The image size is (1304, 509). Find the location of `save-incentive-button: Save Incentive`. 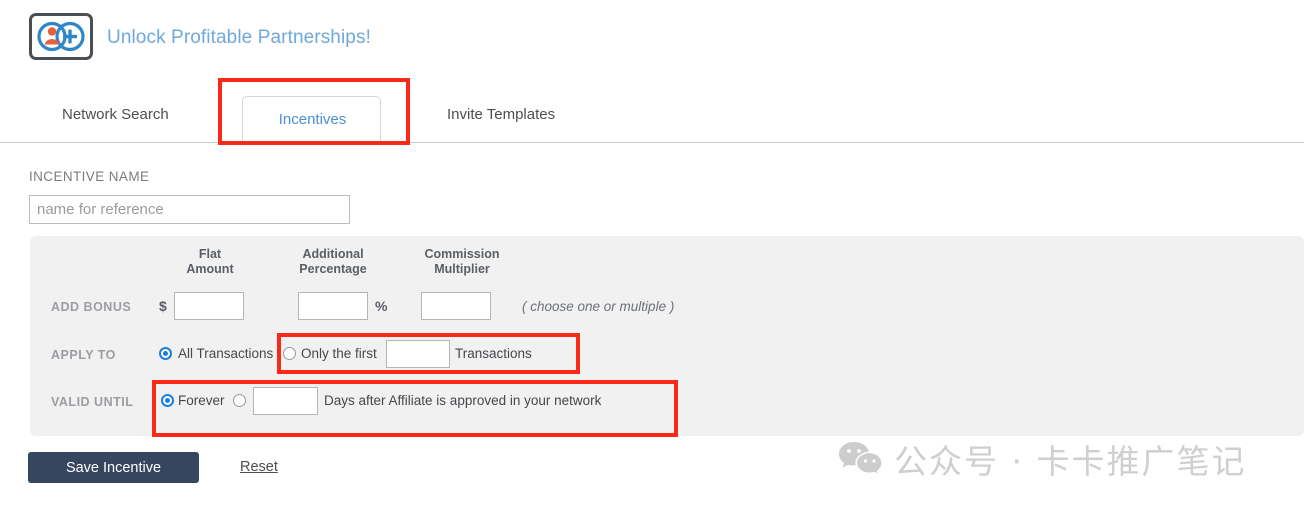

save-incentive-button: Save Incentive is located at coordinates (113, 467).